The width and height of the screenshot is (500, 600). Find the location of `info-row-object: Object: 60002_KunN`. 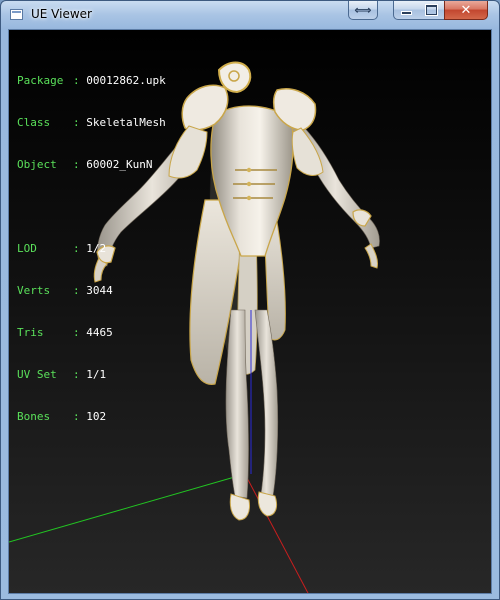

info-row-object: Object: 60002_KunN is located at coordinates (85, 164).